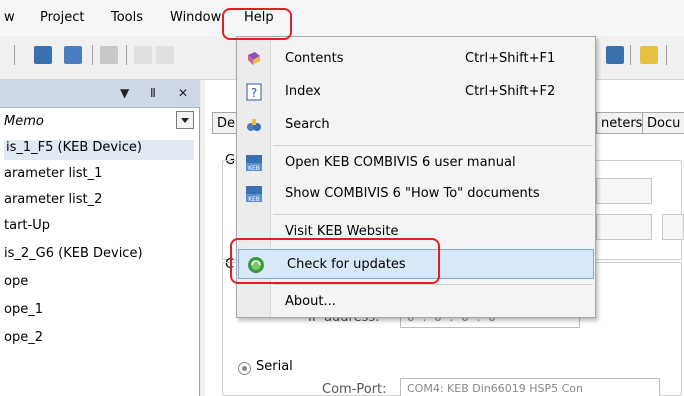 Image resolution: width=684 pixels, height=396 pixels. Describe the element at coordinates (24, 124) in the screenshot. I see `tree-item-memo: Memo` at that location.